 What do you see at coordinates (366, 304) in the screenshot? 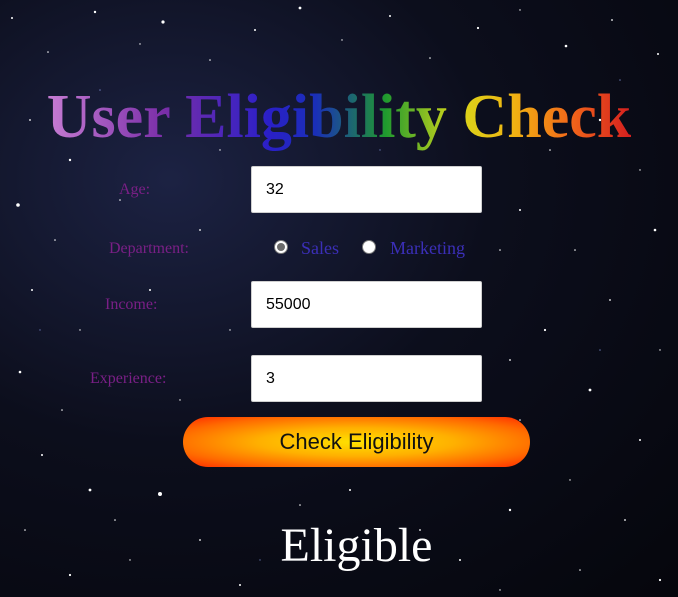
I see `income-input` at bounding box center [366, 304].